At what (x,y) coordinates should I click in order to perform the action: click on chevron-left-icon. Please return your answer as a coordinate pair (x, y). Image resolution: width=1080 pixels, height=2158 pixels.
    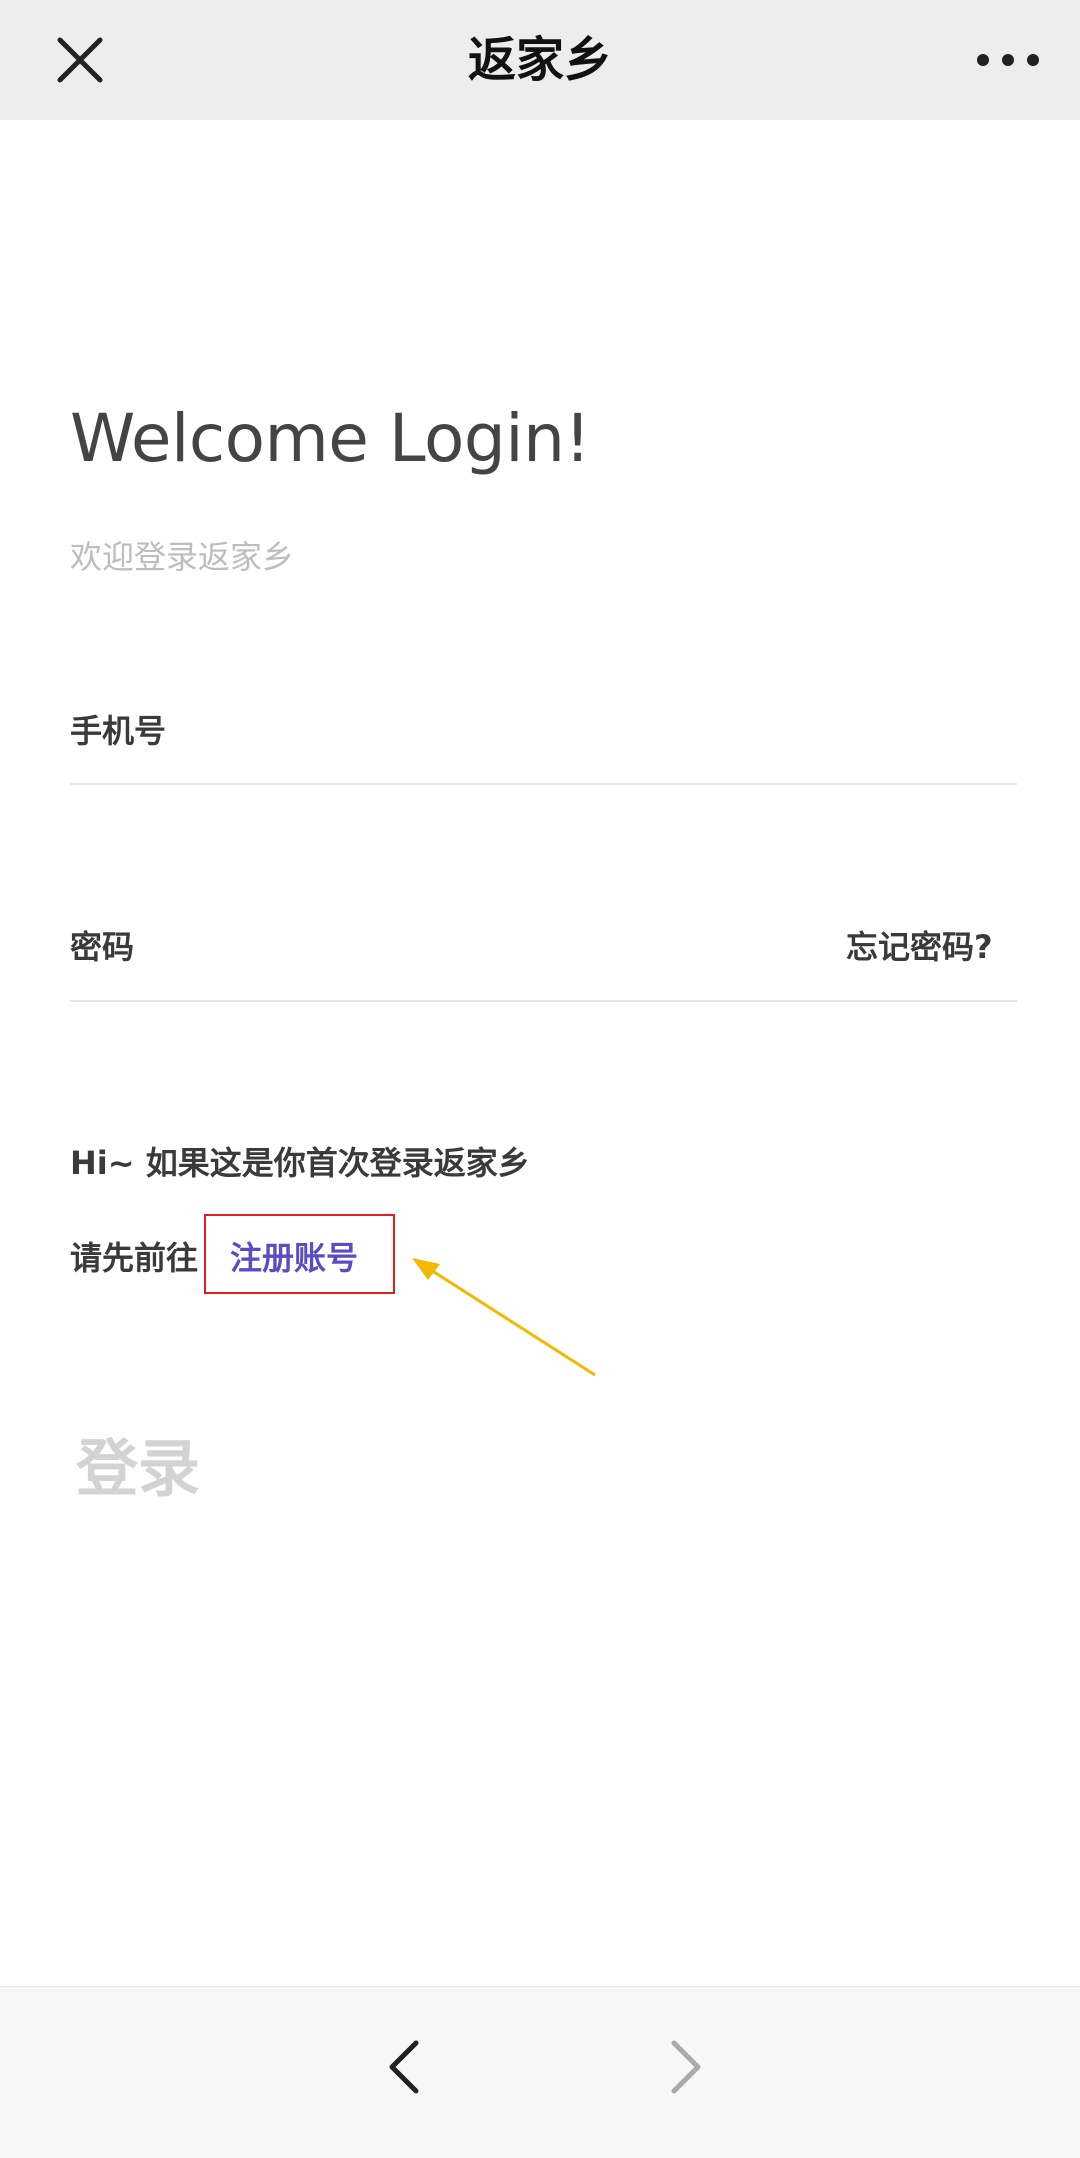
    Looking at the image, I should click on (404, 2067).